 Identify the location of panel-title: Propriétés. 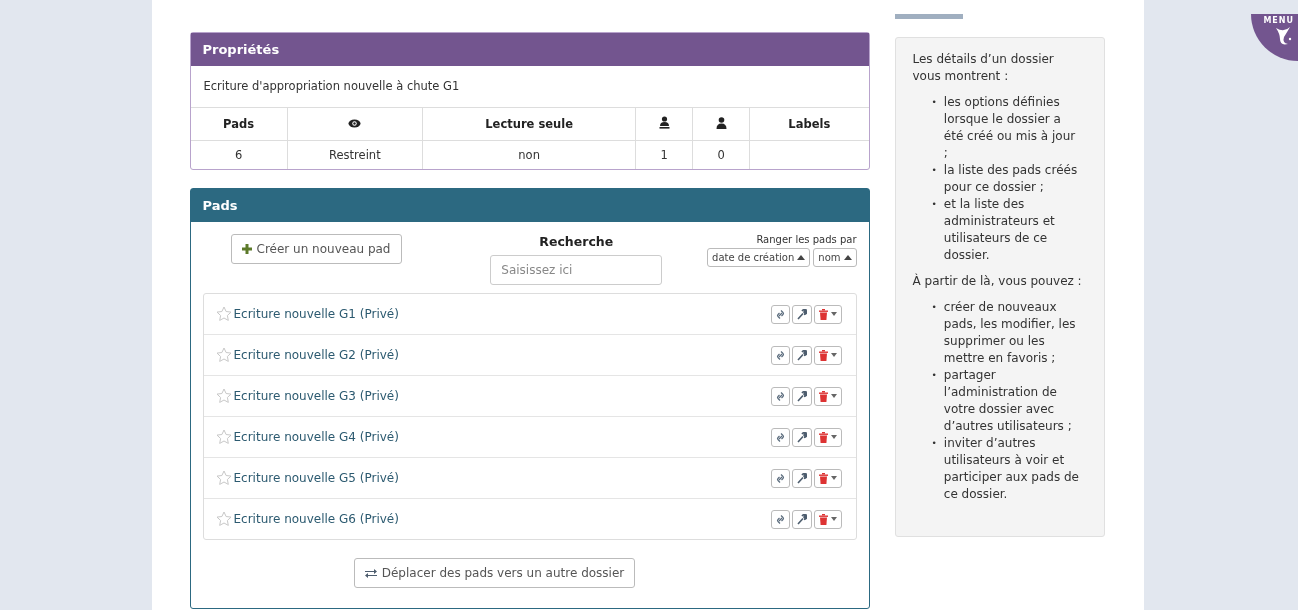
(529, 49).